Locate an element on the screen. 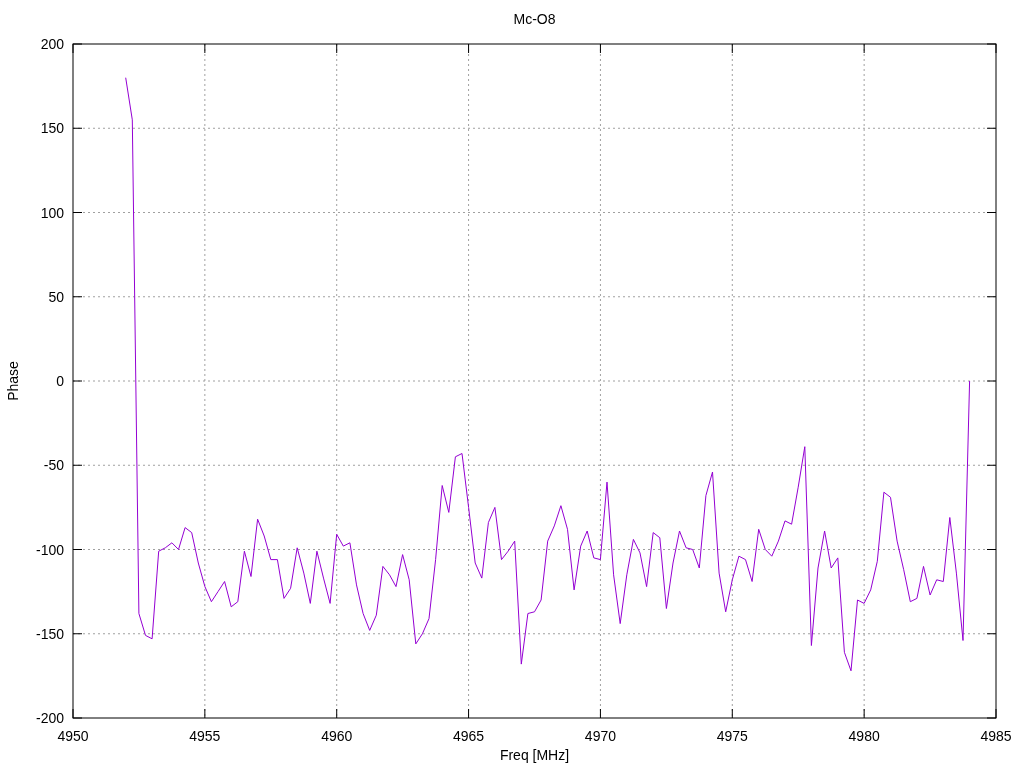 This screenshot has height=768, width=1024. x-tick-label: 4950 is located at coordinates (73, 736).